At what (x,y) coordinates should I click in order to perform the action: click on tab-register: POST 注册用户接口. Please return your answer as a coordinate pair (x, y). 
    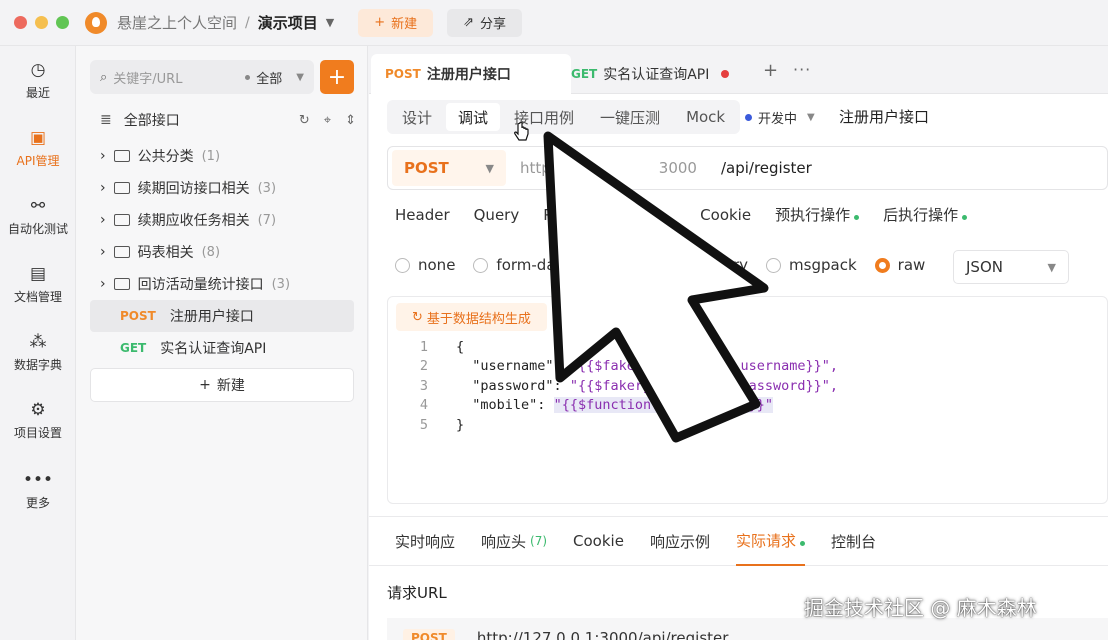
    Looking at the image, I should click on (471, 74).